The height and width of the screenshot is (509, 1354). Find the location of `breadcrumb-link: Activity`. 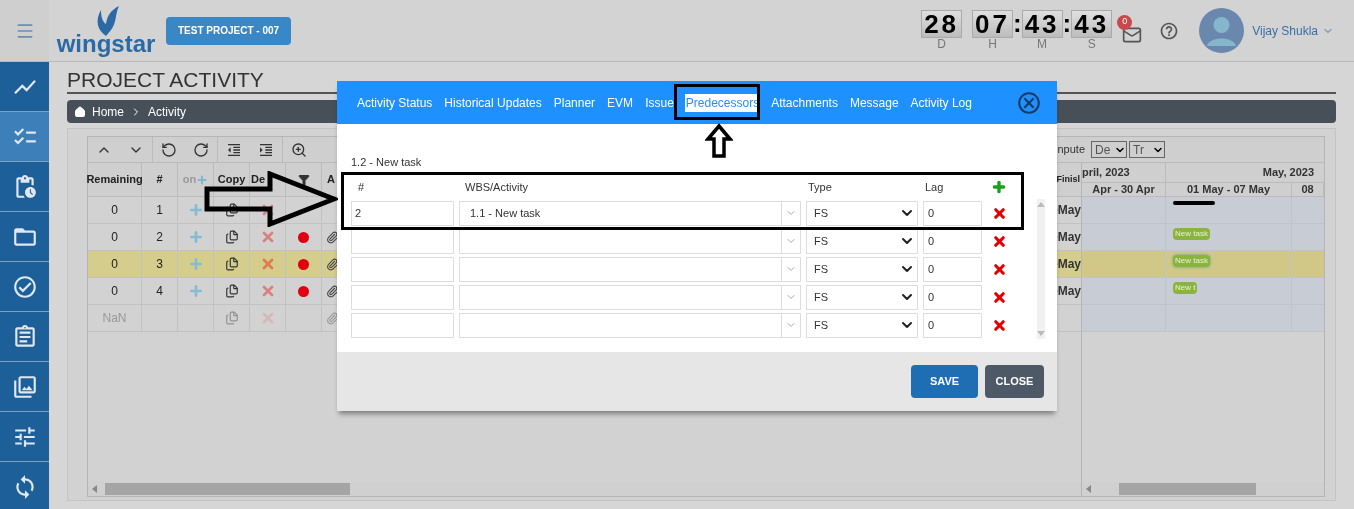

breadcrumb-link: Activity is located at coordinates (167, 111).